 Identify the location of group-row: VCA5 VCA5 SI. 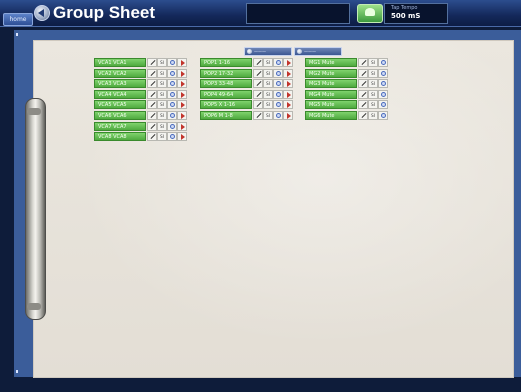
(141, 105).